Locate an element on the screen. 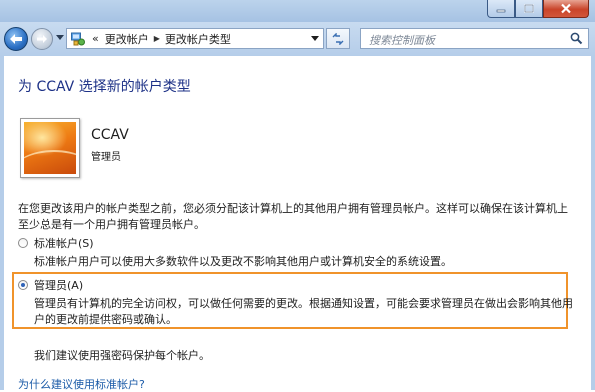 This screenshot has width=595, height=392. maximize-button is located at coordinates (529, 9).